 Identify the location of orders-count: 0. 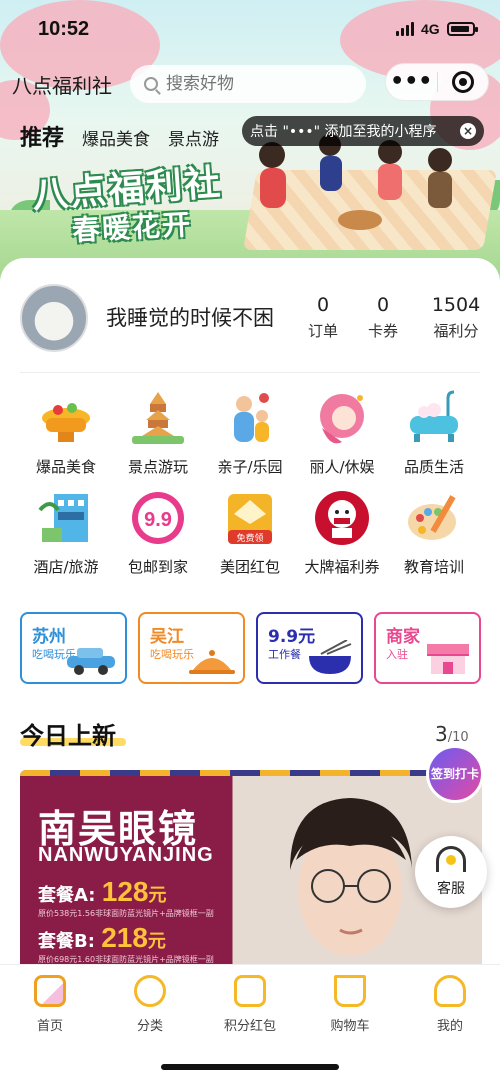
(323, 305).